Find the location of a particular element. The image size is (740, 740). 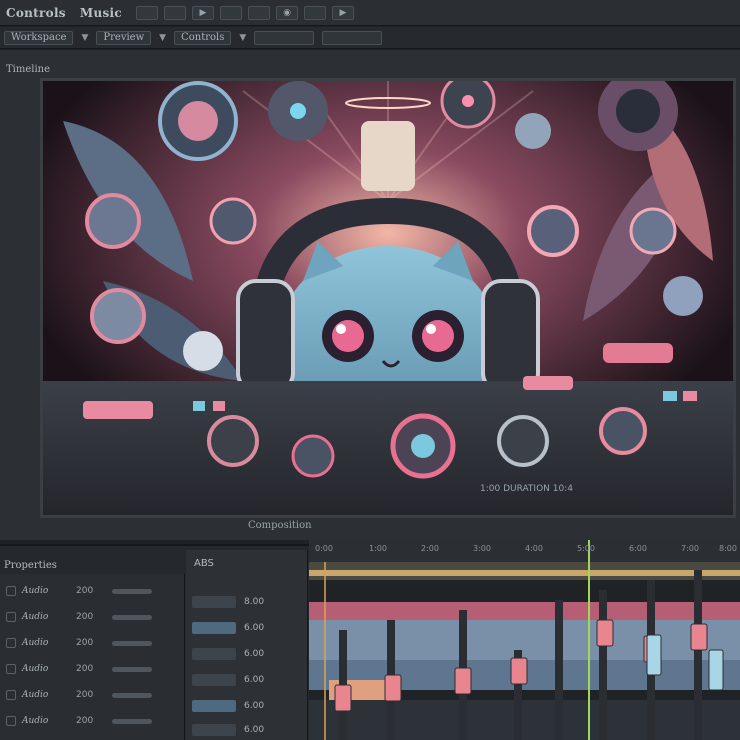

param-header: ABS is located at coordinates (204, 563).